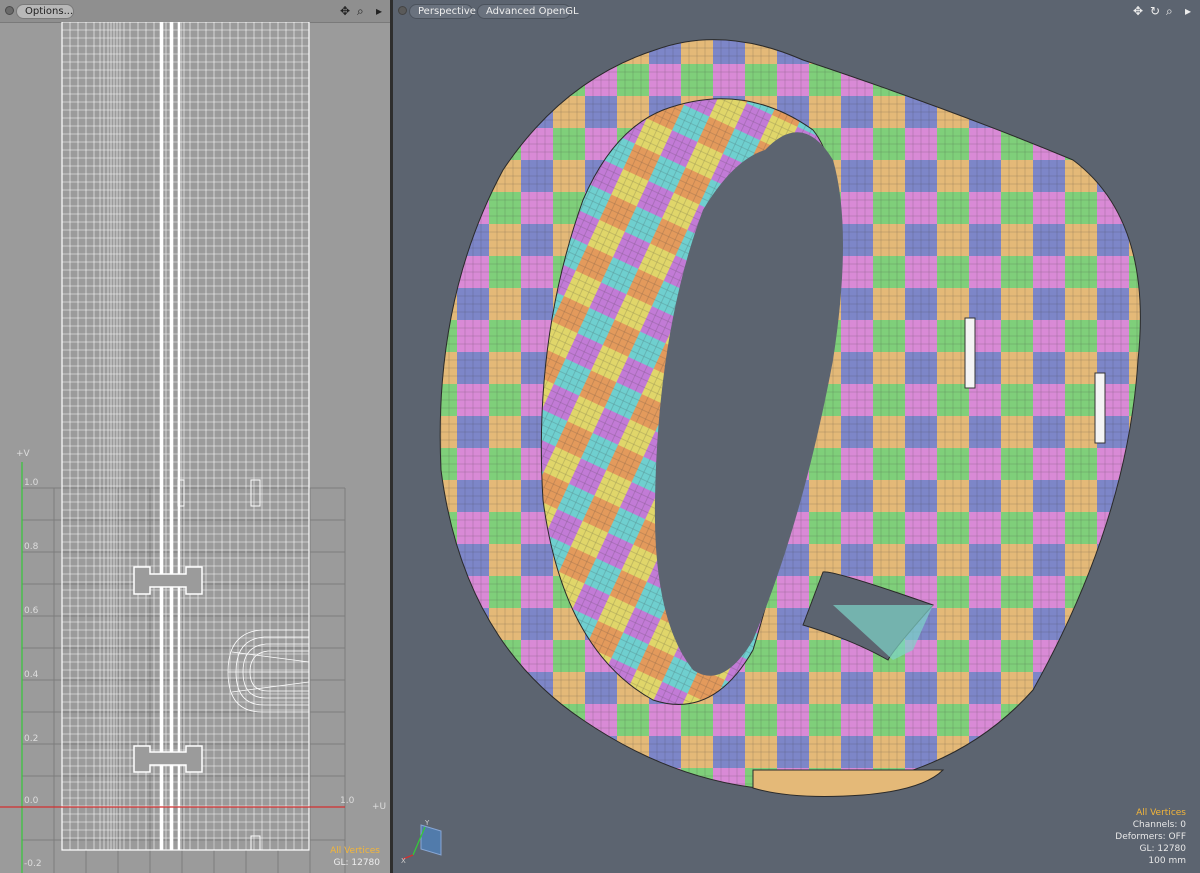 The image size is (1200, 873). Describe the element at coordinates (347, 801) in the screenshot. I see `u-tick-1-0: 1.0` at that location.